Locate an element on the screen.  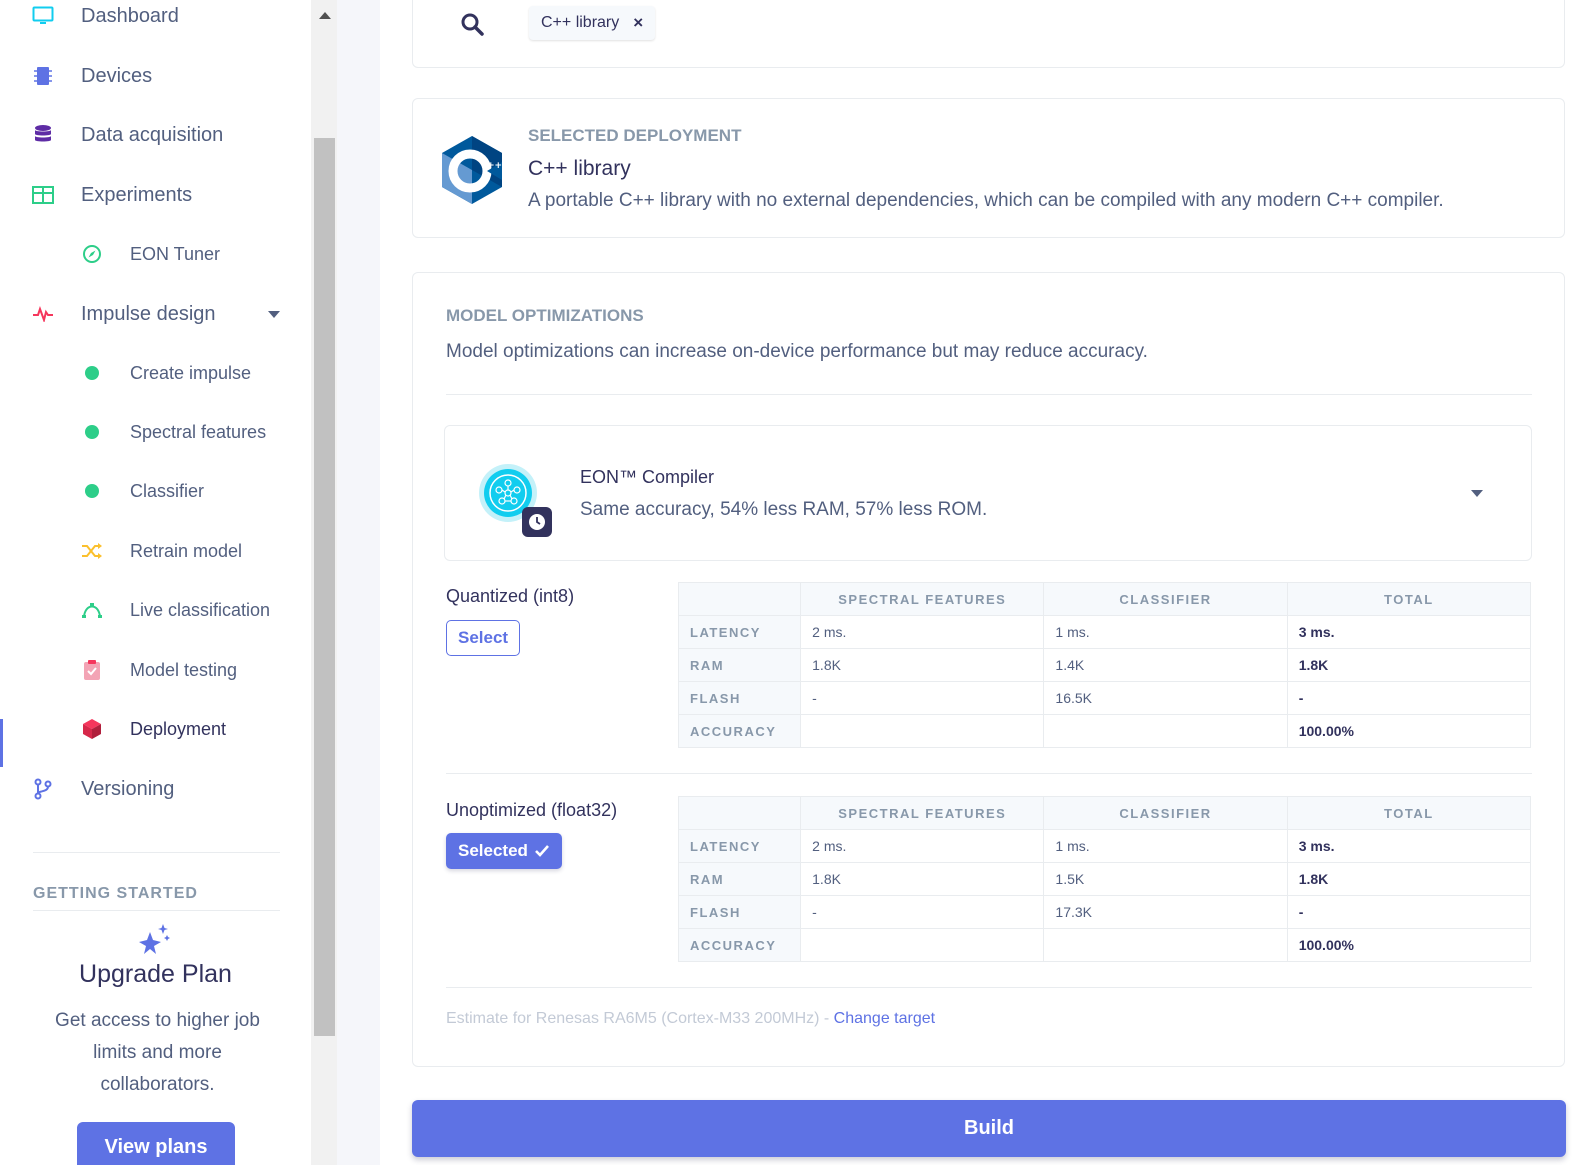
upgrade-plan-title: Upgrade Plan is located at coordinates (155, 974).